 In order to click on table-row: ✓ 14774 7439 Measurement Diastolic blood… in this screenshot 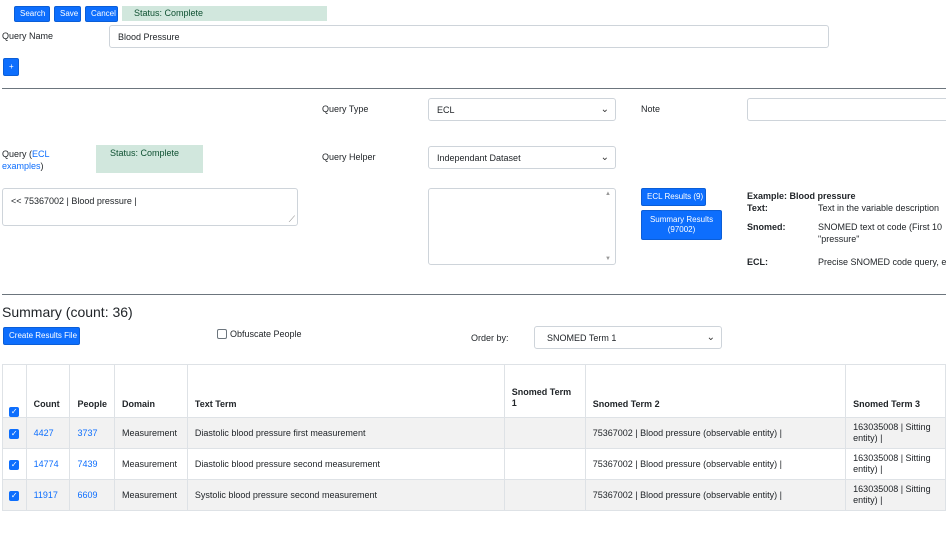, I will do `click(474, 464)`.